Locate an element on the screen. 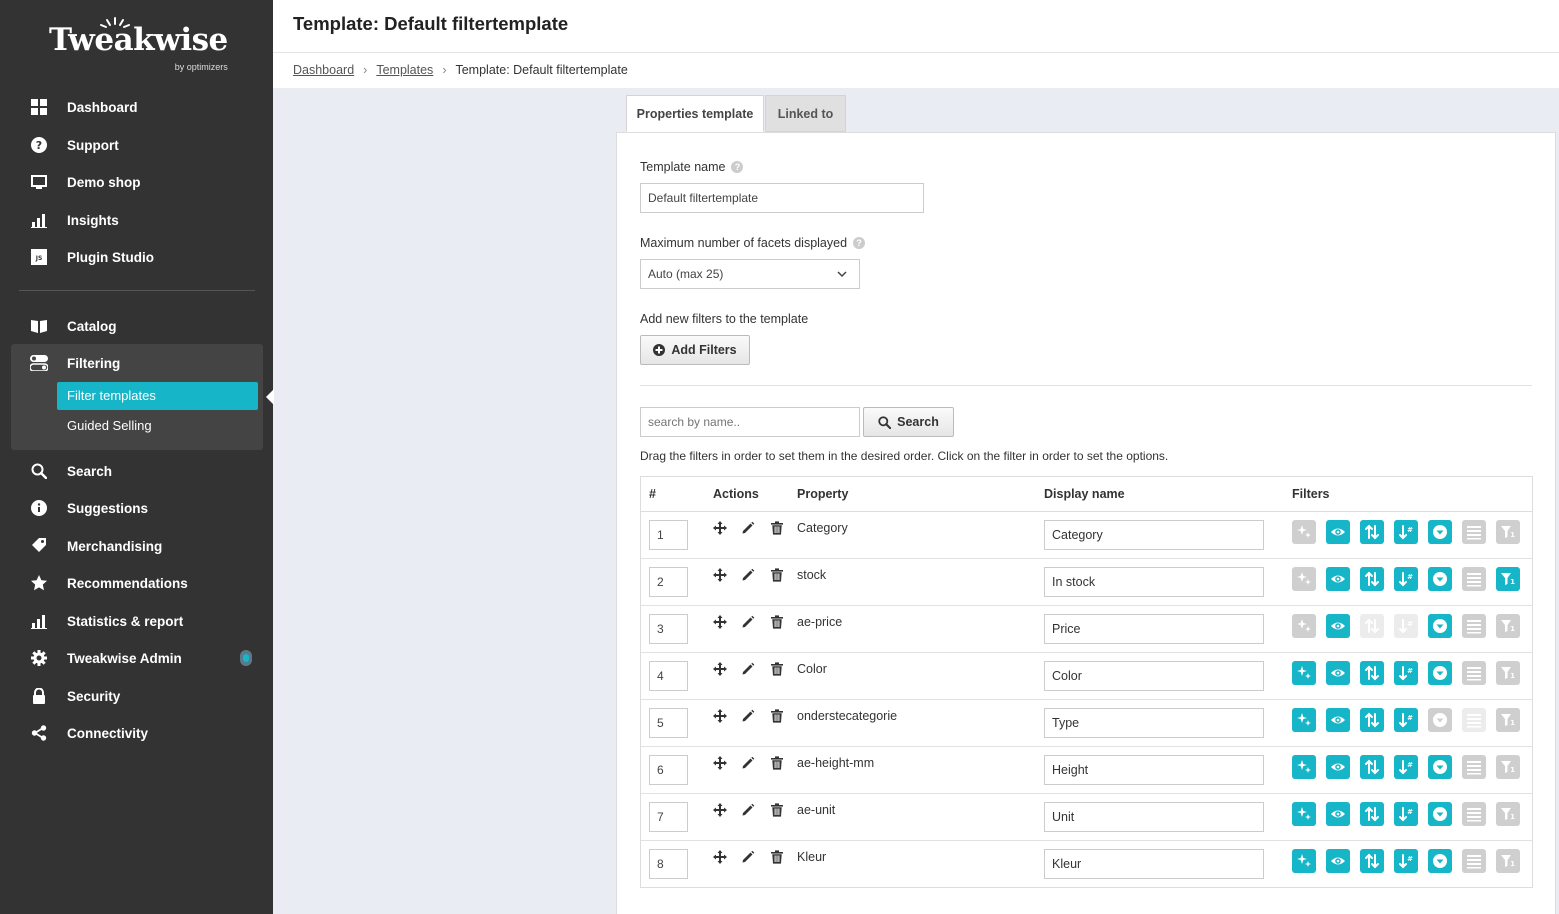 The height and width of the screenshot is (914, 1559). nav-suggestions: Suggestions is located at coordinates (89, 508).